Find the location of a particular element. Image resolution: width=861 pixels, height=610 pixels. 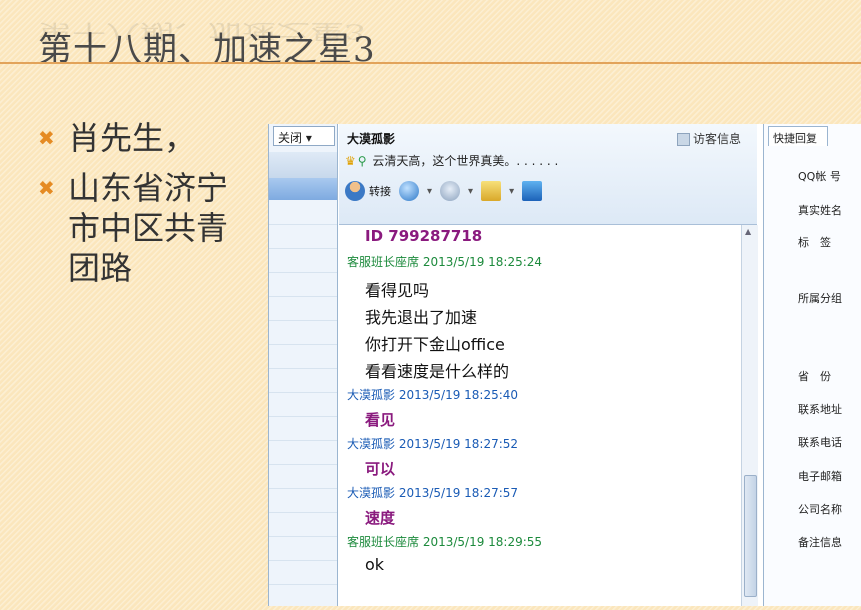

message-text: 速度 is located at coordinates (380, 518).